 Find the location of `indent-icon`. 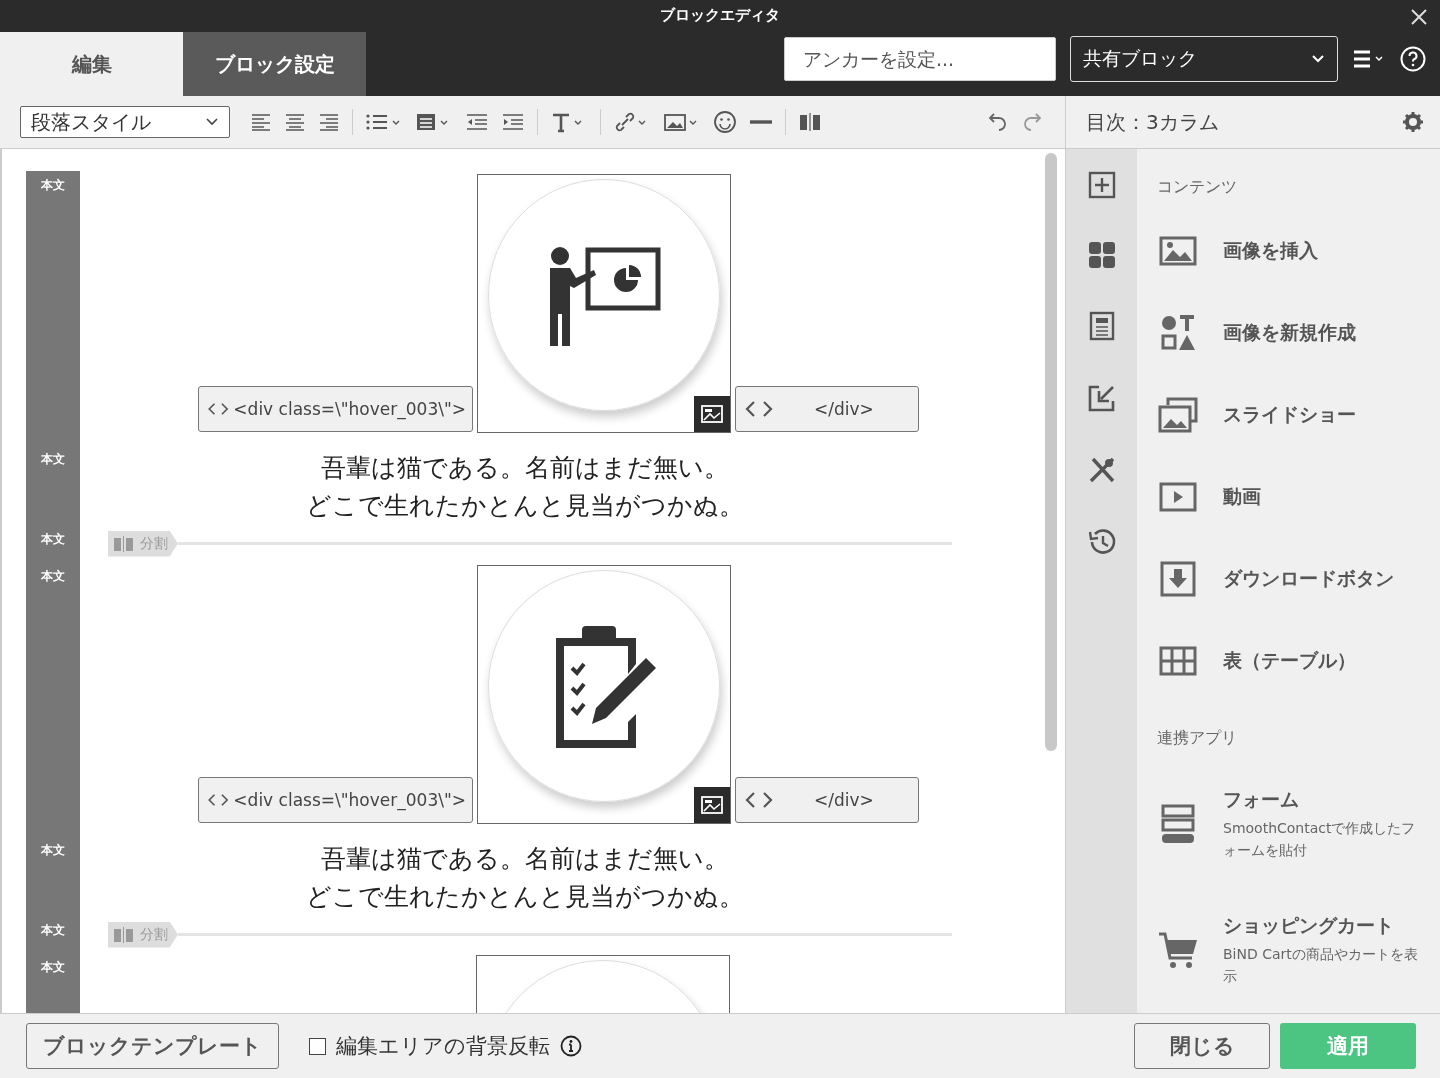

indent-icon is located at coordinates (513, 122).